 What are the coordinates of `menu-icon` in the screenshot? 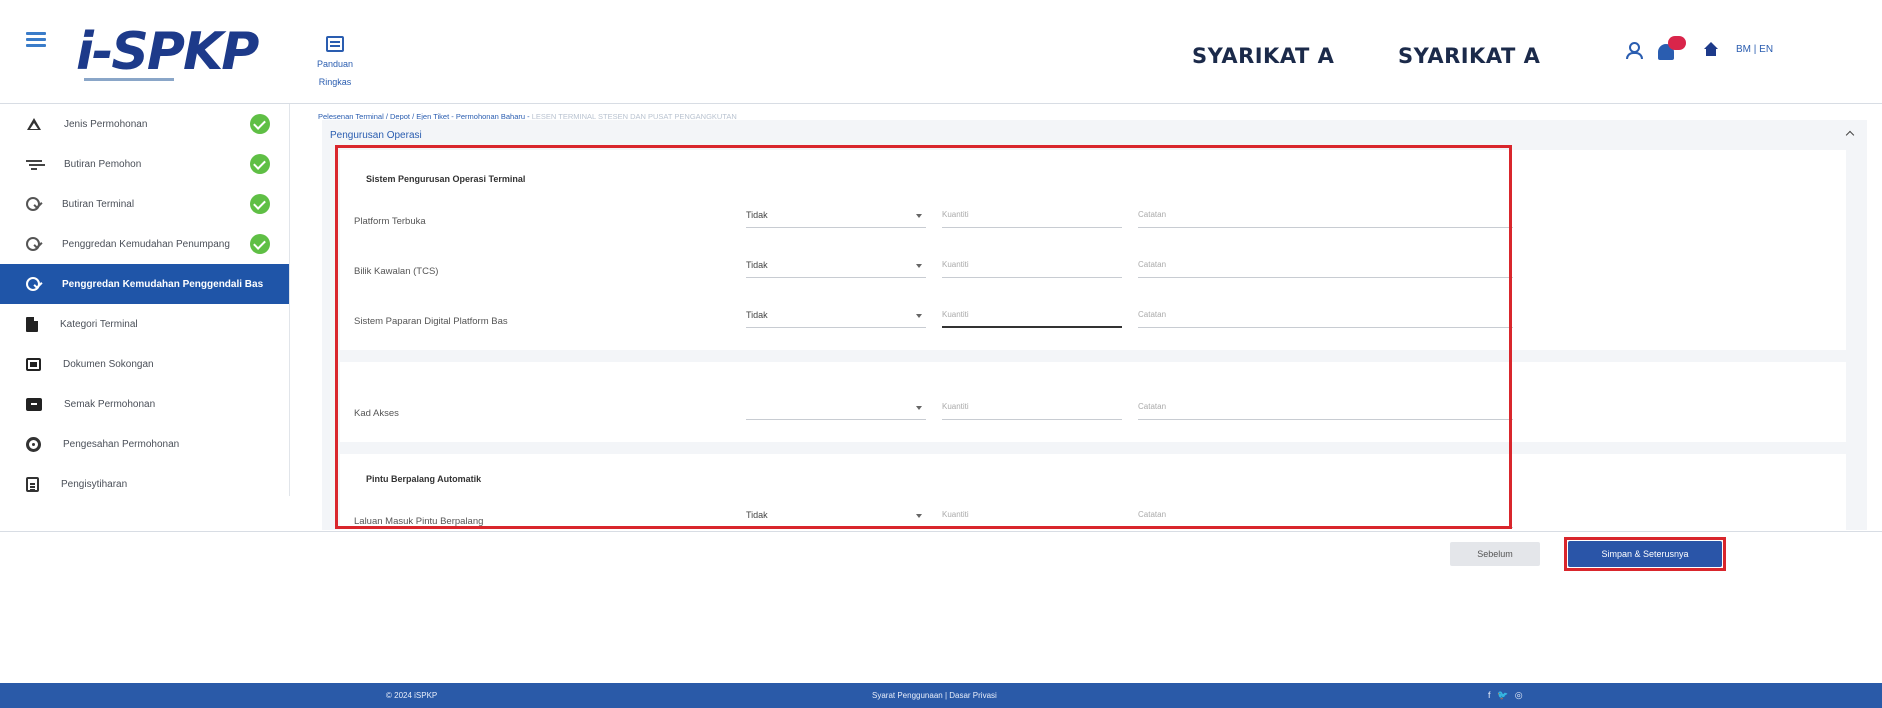 It's located at (36, 39).